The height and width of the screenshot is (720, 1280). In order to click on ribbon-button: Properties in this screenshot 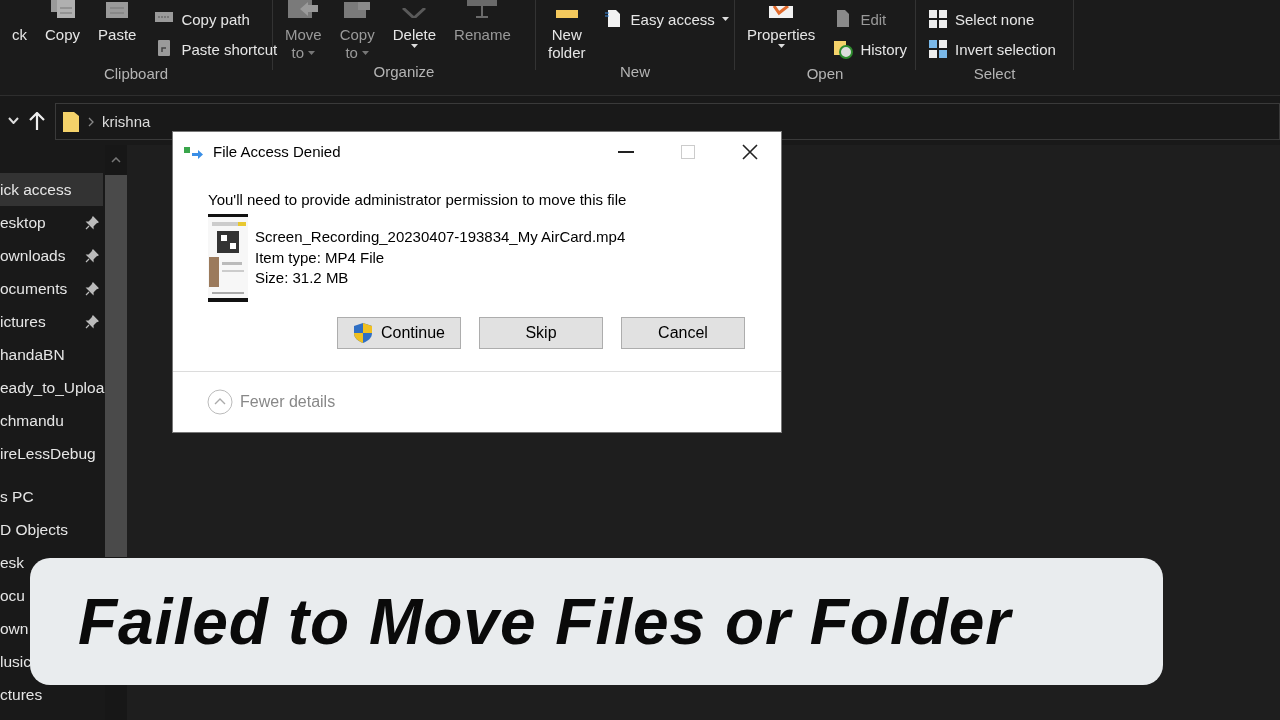, I will do `click(781, 32)`.